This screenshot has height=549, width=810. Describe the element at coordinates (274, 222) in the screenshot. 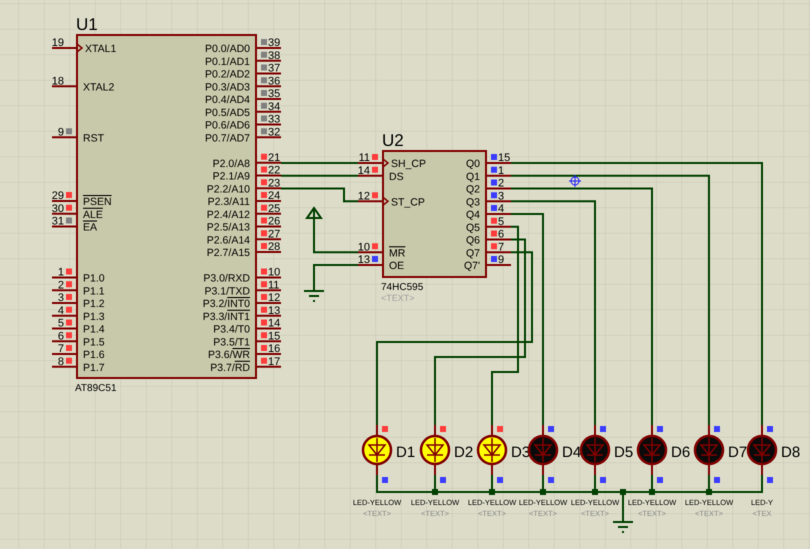

I see `pin-number: 26` at that location.